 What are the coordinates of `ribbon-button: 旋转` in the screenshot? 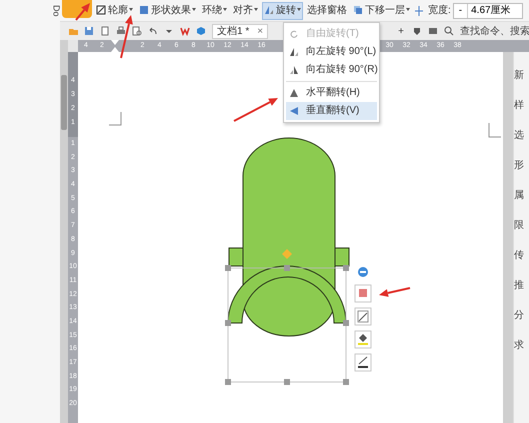 It's located at (282, 11).